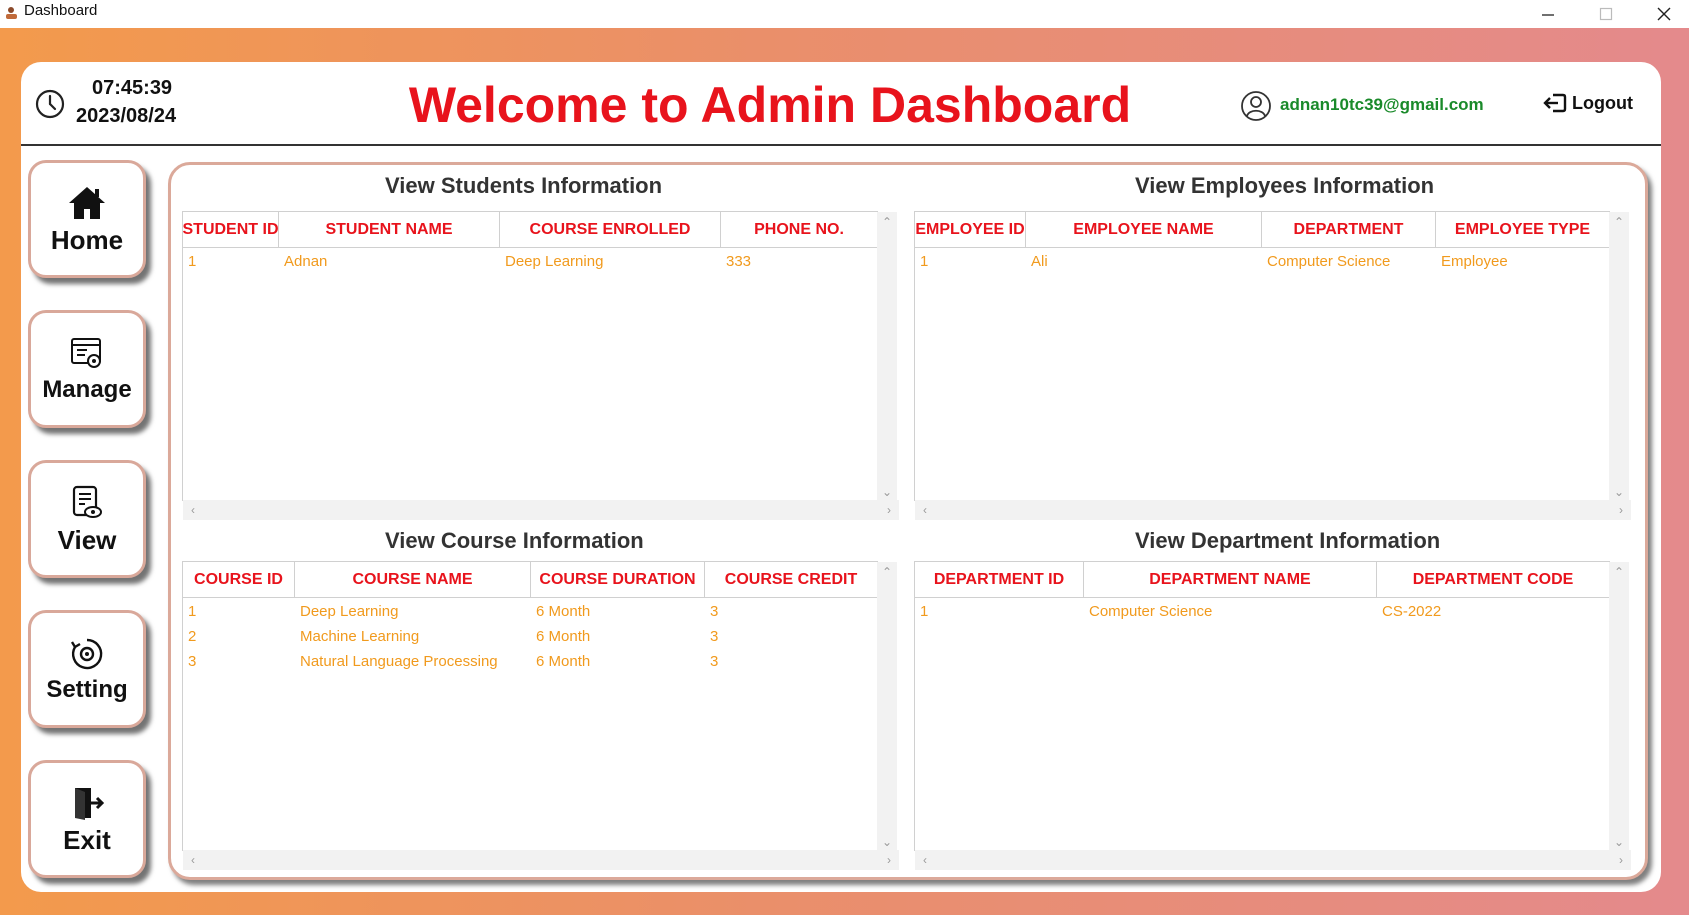  Describe the element at coordinates (1474, 261) in the screenshot. I see `table-cell: Employee` at that location.